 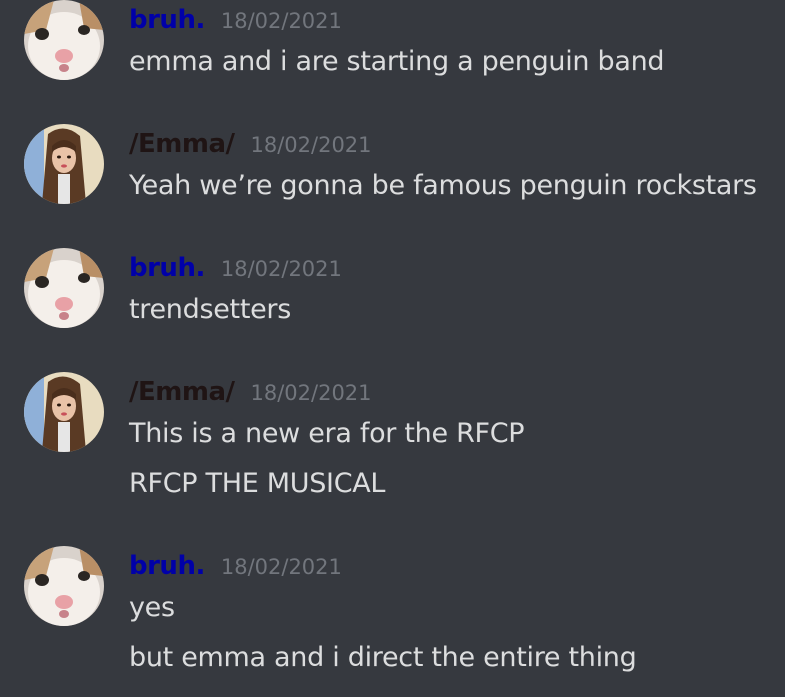 What do you see at coordinates (210, 309) in the screenshot?
I see `message-text: trendsetters` at bounding box center [210, 309].